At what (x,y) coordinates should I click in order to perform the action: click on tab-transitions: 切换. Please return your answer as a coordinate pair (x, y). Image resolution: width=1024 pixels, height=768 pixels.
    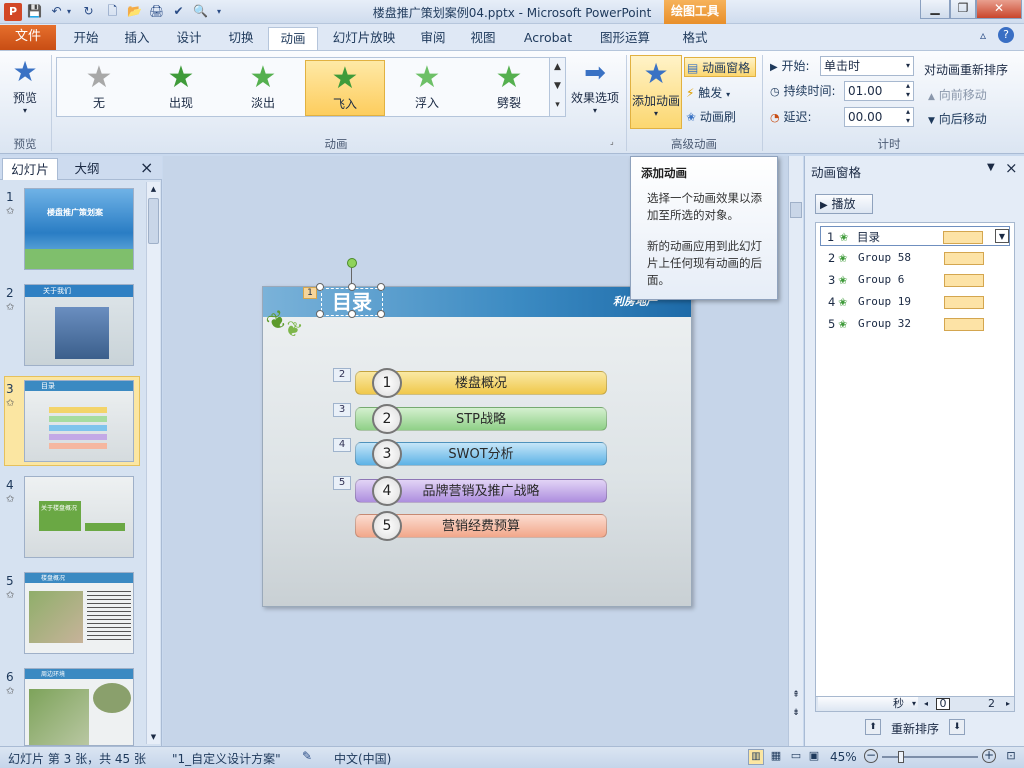
    Looking at the image, I should click on (241, 38).